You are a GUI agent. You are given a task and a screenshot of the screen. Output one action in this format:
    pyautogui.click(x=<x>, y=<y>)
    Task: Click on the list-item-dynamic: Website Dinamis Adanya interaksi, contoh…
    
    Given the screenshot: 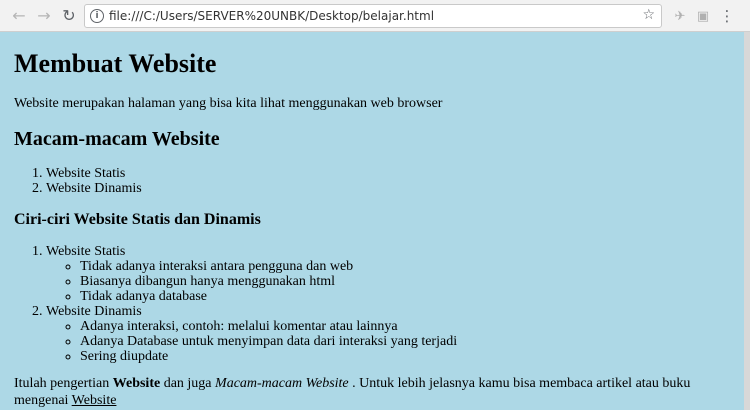 What is the action you would take?
    pyautogui.click(x=251, y=334)
    